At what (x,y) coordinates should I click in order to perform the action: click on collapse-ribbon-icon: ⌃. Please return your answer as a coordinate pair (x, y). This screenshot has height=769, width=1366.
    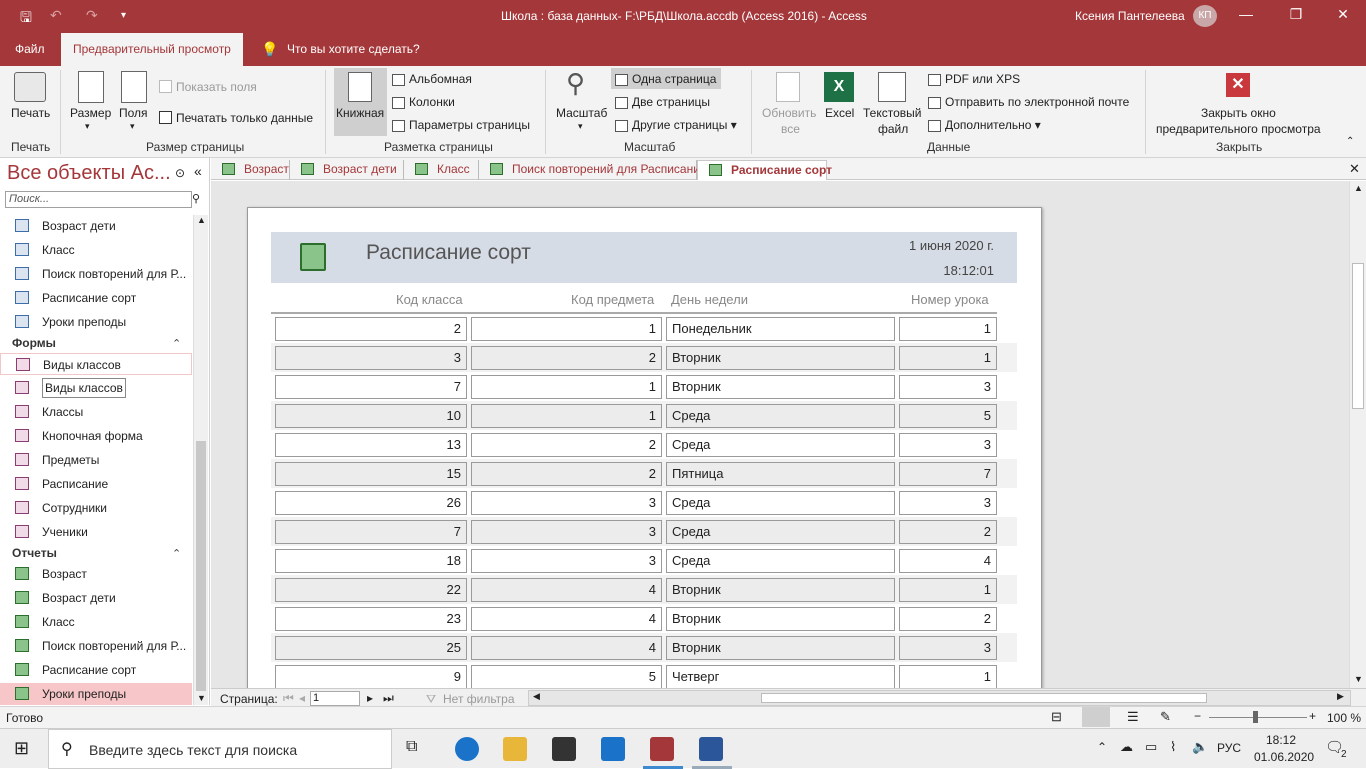
    Looking at the image, I should click on (1350, 141).